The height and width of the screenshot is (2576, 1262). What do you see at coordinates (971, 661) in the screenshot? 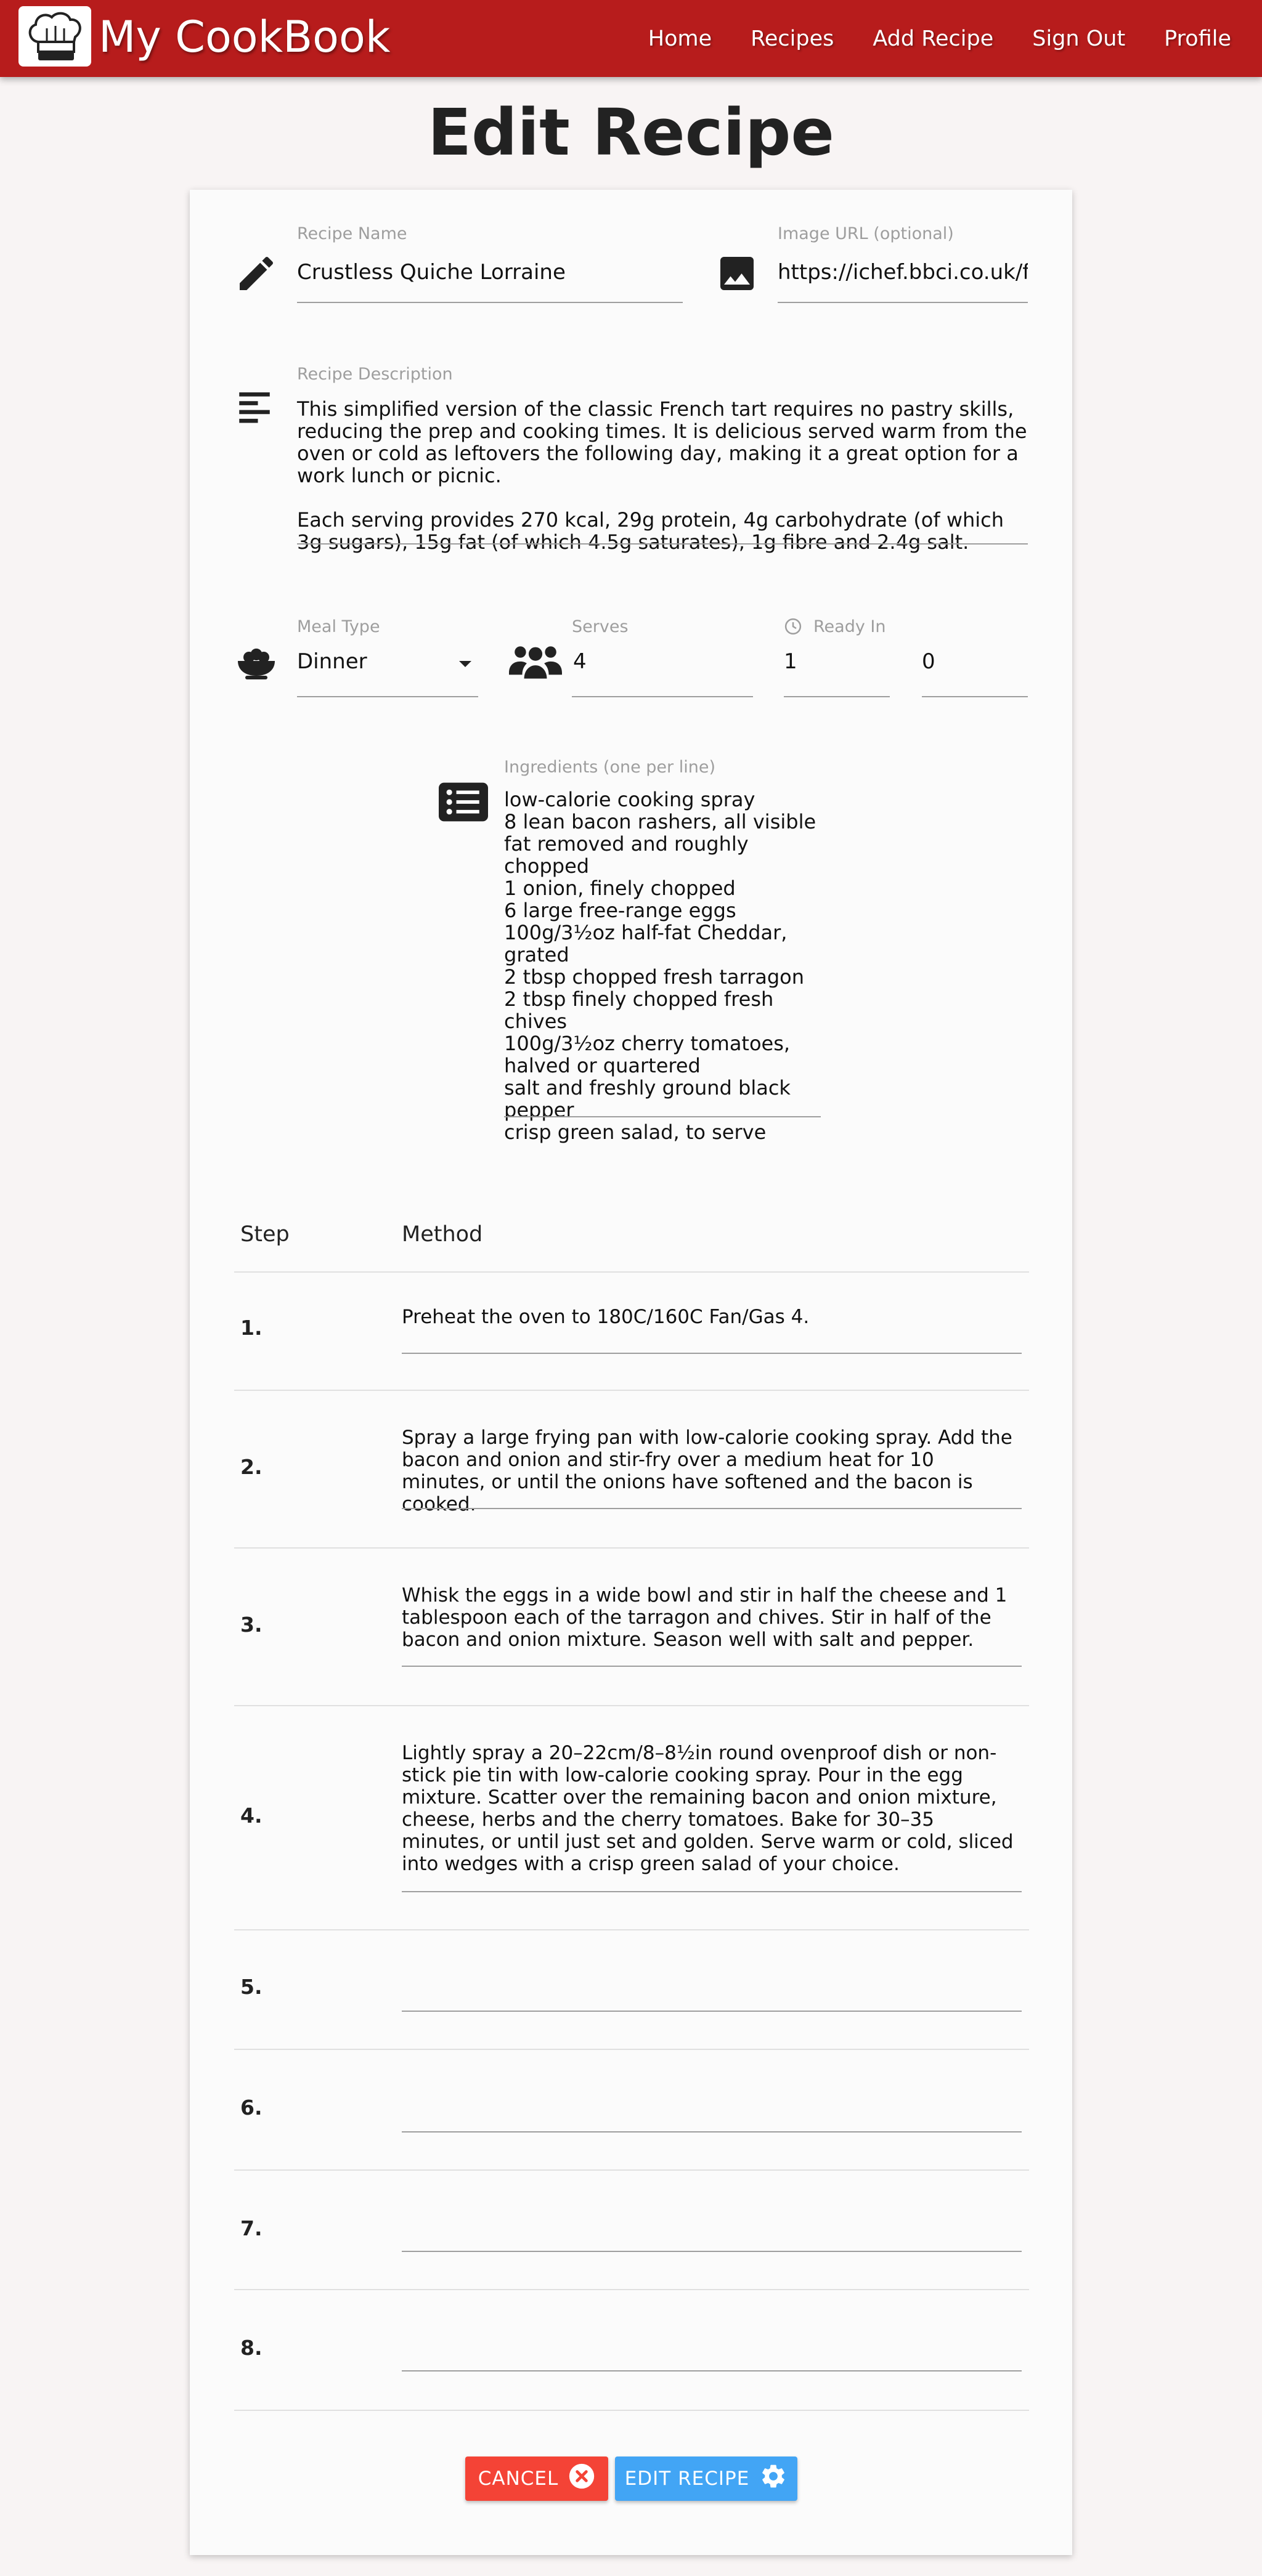
I see `ready-in-minutes-input: 0` at bounding box center [971, 661].